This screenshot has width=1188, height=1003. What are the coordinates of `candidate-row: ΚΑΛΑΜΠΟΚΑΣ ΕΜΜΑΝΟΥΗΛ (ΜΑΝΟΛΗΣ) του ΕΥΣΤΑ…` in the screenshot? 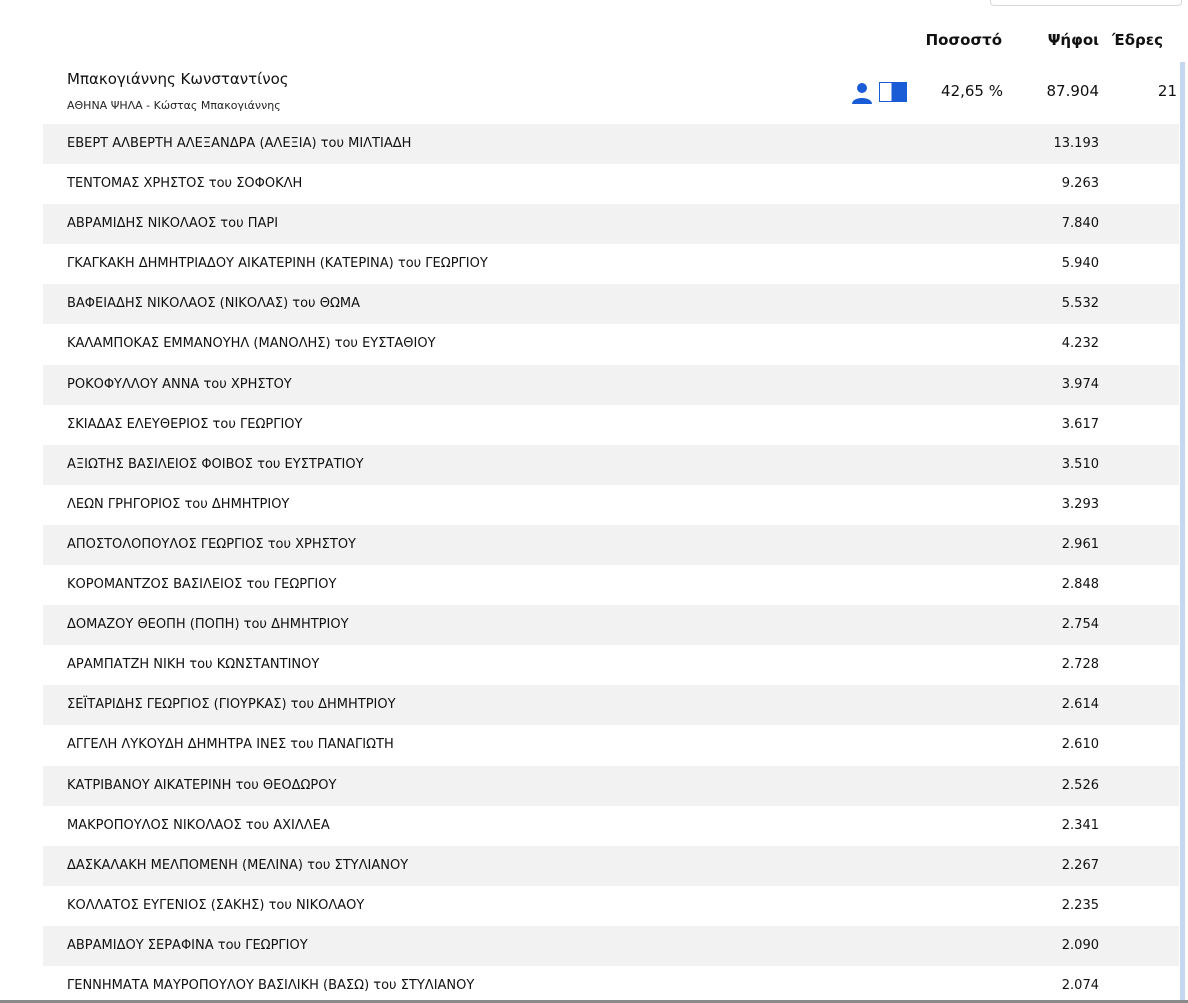 It's located at (611, 344).